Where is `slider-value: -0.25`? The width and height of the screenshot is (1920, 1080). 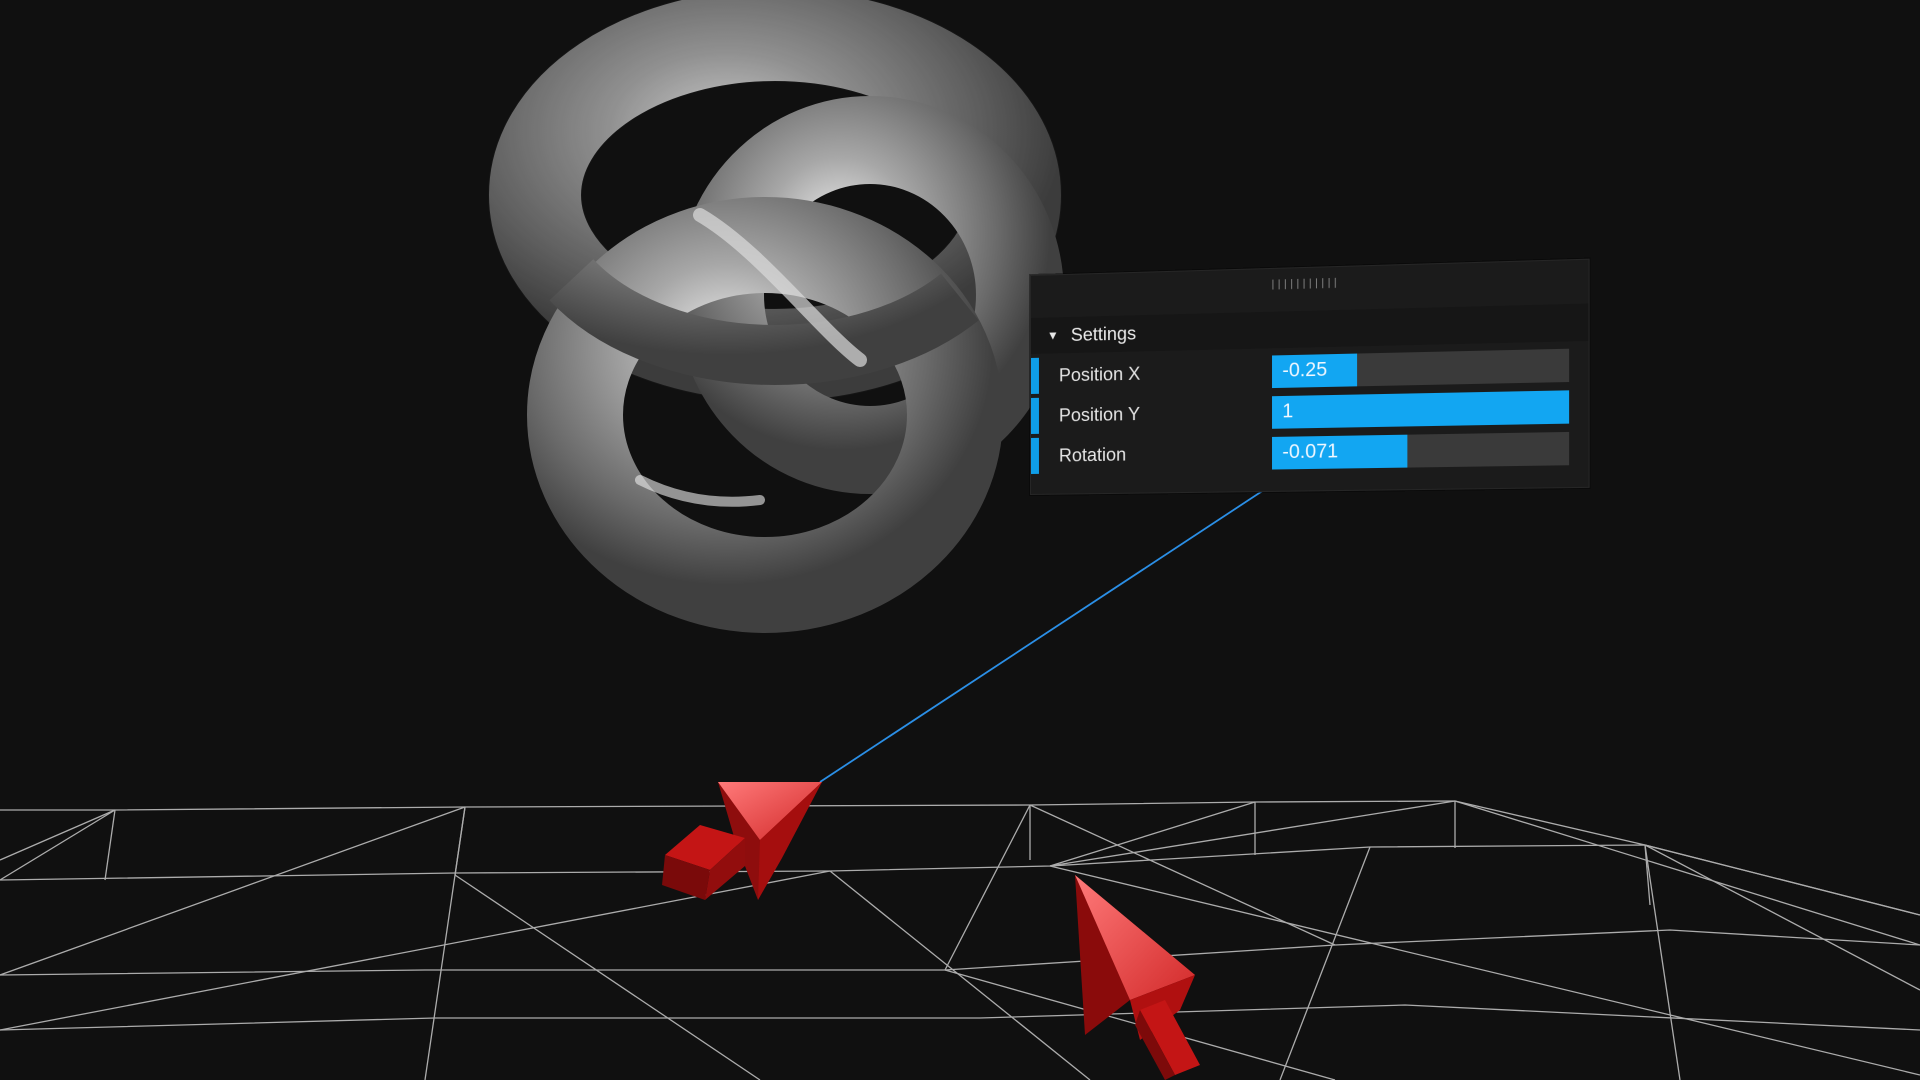
slider-value: -0.25 is located at coordinates (1305, 370).